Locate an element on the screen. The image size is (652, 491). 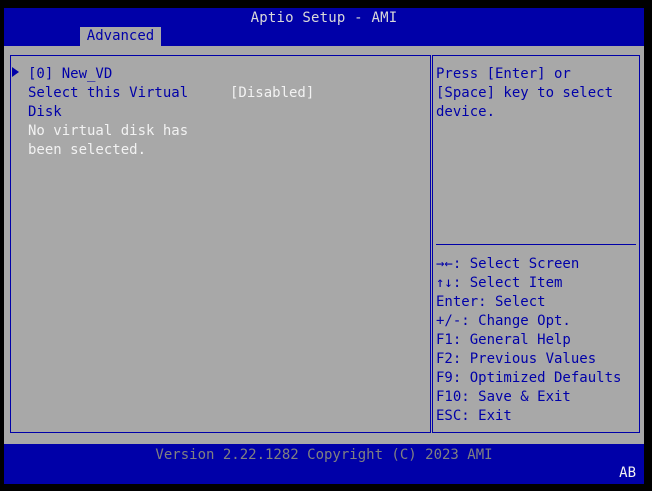
option-value: [Disabled] is located at coordinates (272, 93).